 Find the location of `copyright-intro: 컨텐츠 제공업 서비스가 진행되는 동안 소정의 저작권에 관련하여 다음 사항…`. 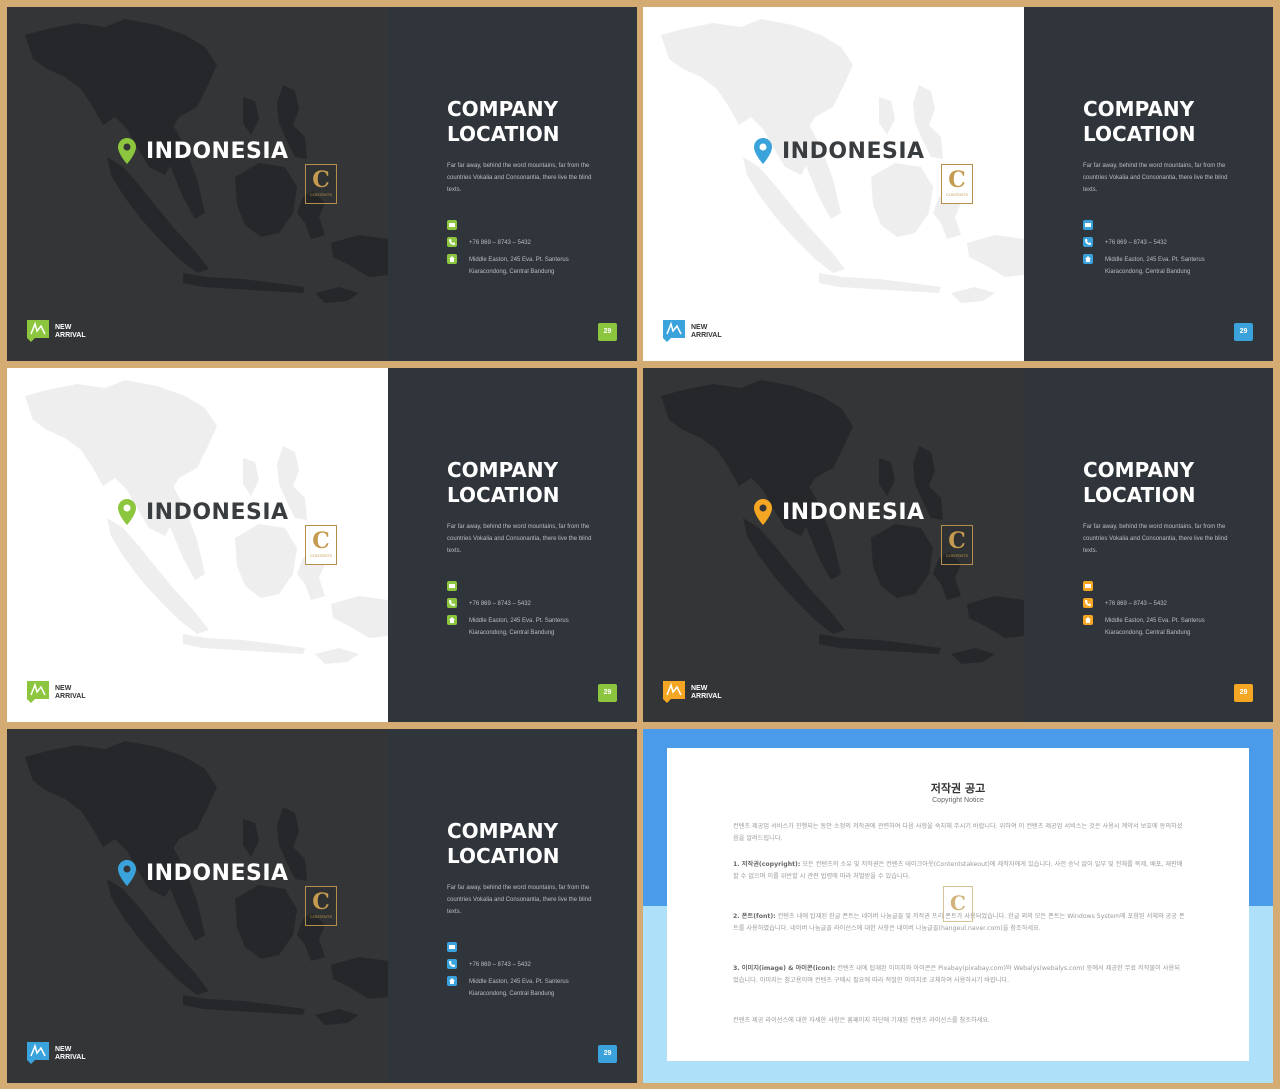

copyright-intro: 컨텐츠 제공업 서비스가 진행되는 동안 소정의 저작권에 관련하여 다음 사항… is located at coordinates (958, 832).